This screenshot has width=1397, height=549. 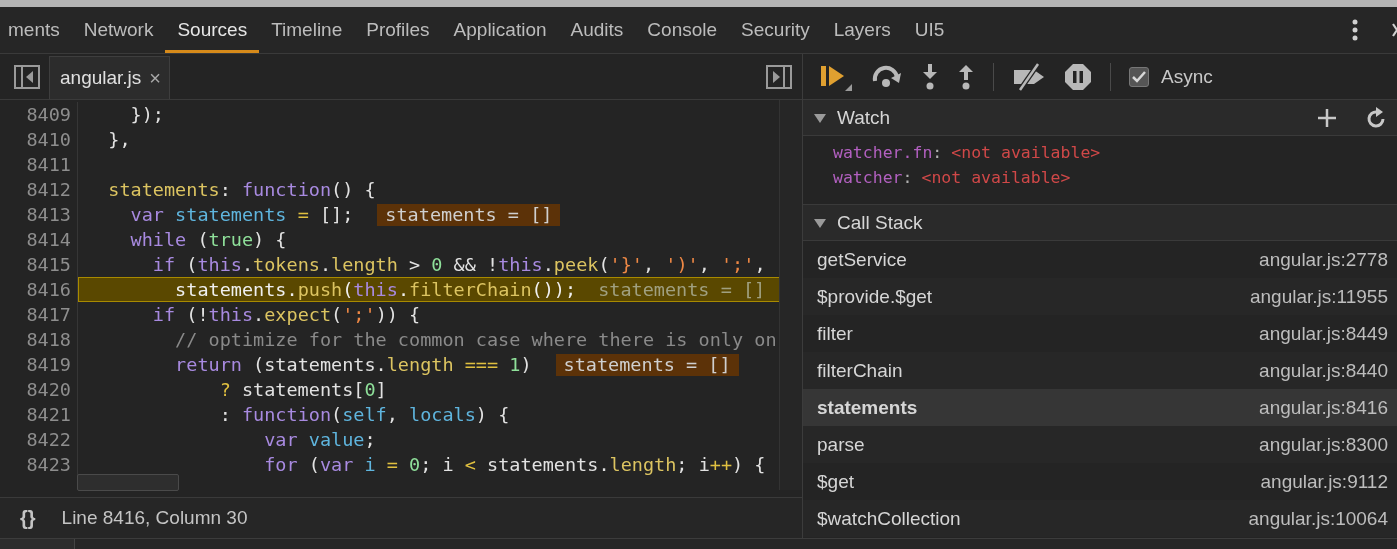 I want to click on code-line: var value;, so click(x=320, y=440).